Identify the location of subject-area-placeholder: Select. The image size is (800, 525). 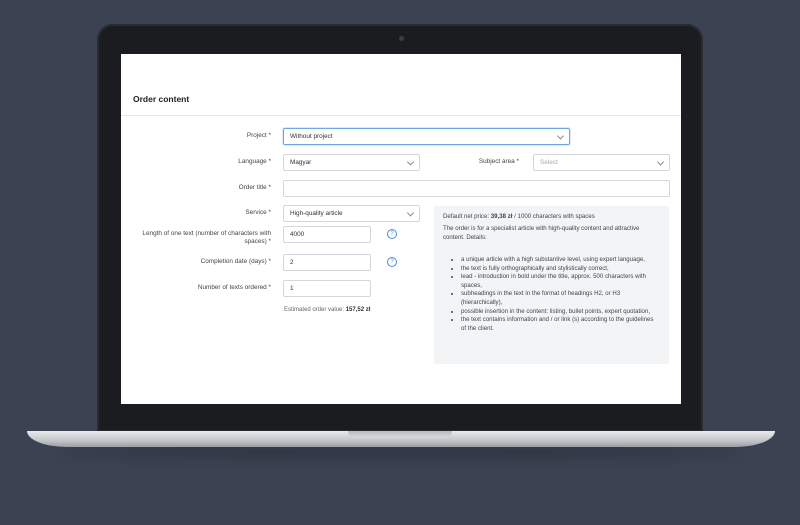
(549, 162).